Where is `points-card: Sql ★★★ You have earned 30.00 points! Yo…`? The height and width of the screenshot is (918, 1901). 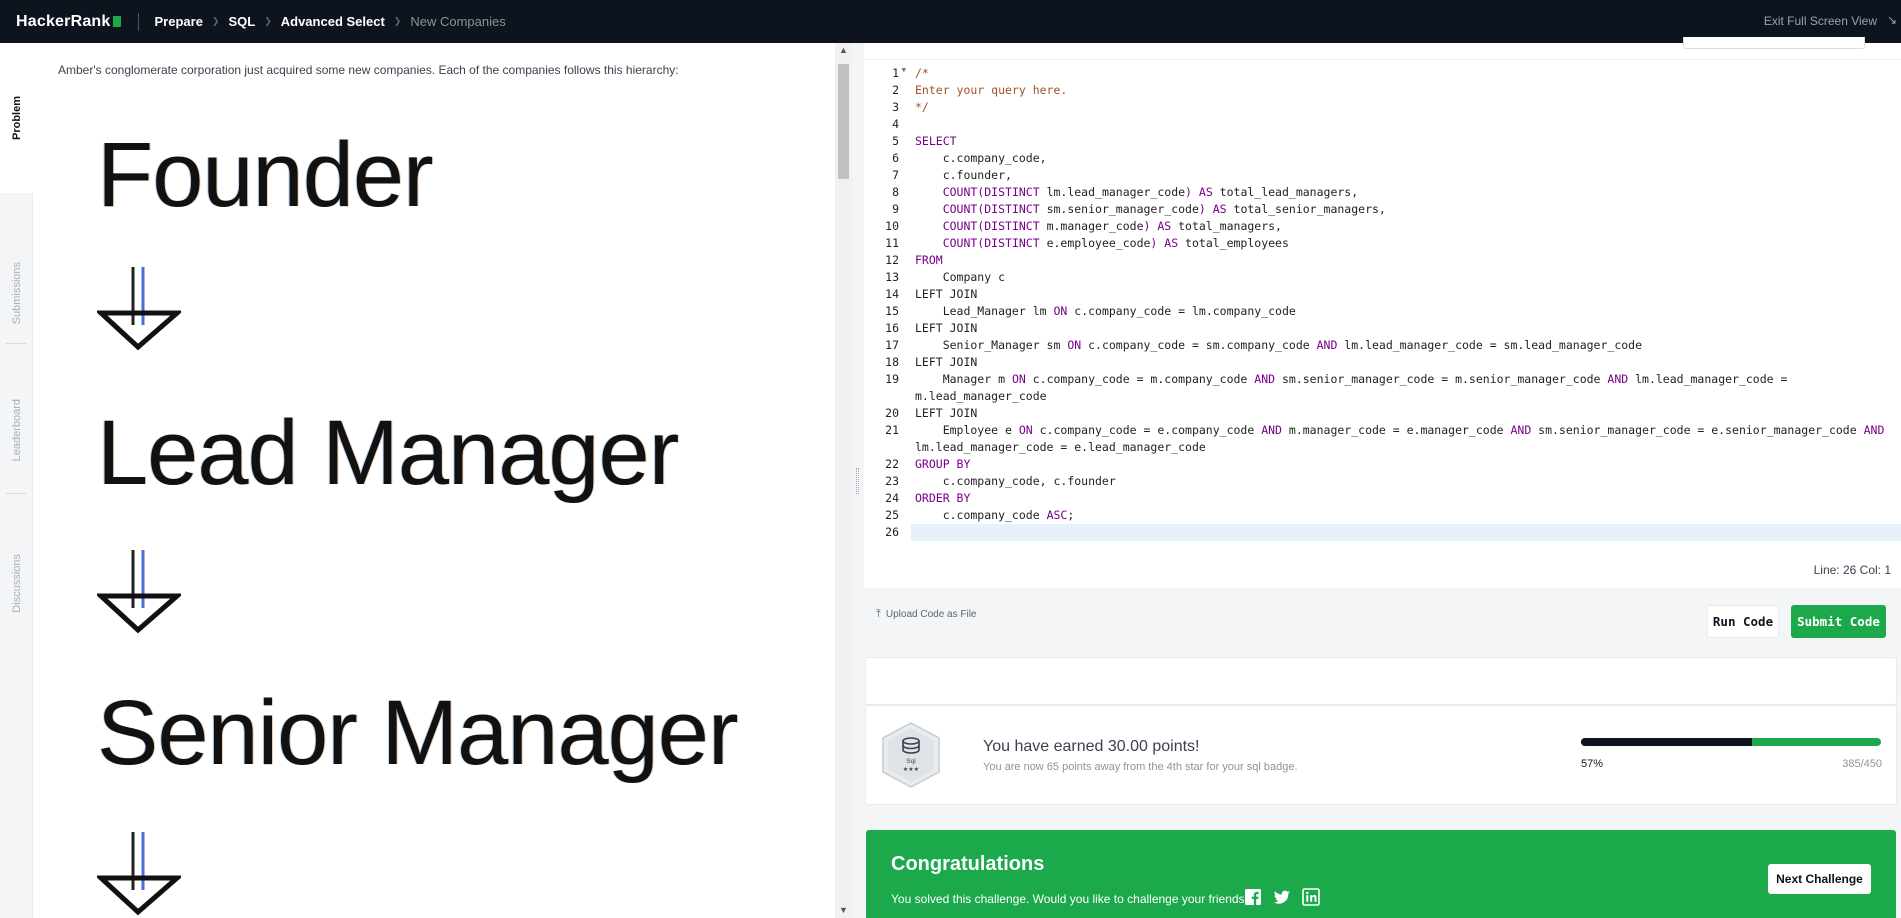 points-card: Sql ★★★ You have earned 30.00 points! Yo… is located at coordinates (1381, 755).